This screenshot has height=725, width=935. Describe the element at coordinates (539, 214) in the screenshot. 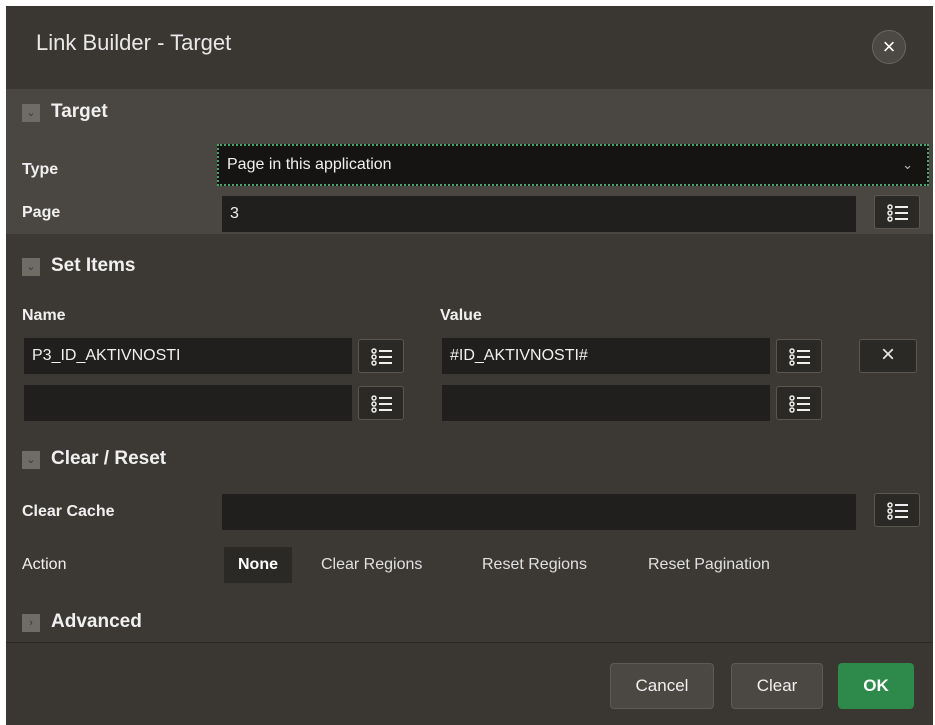

I see `page-input: 3` at that location.